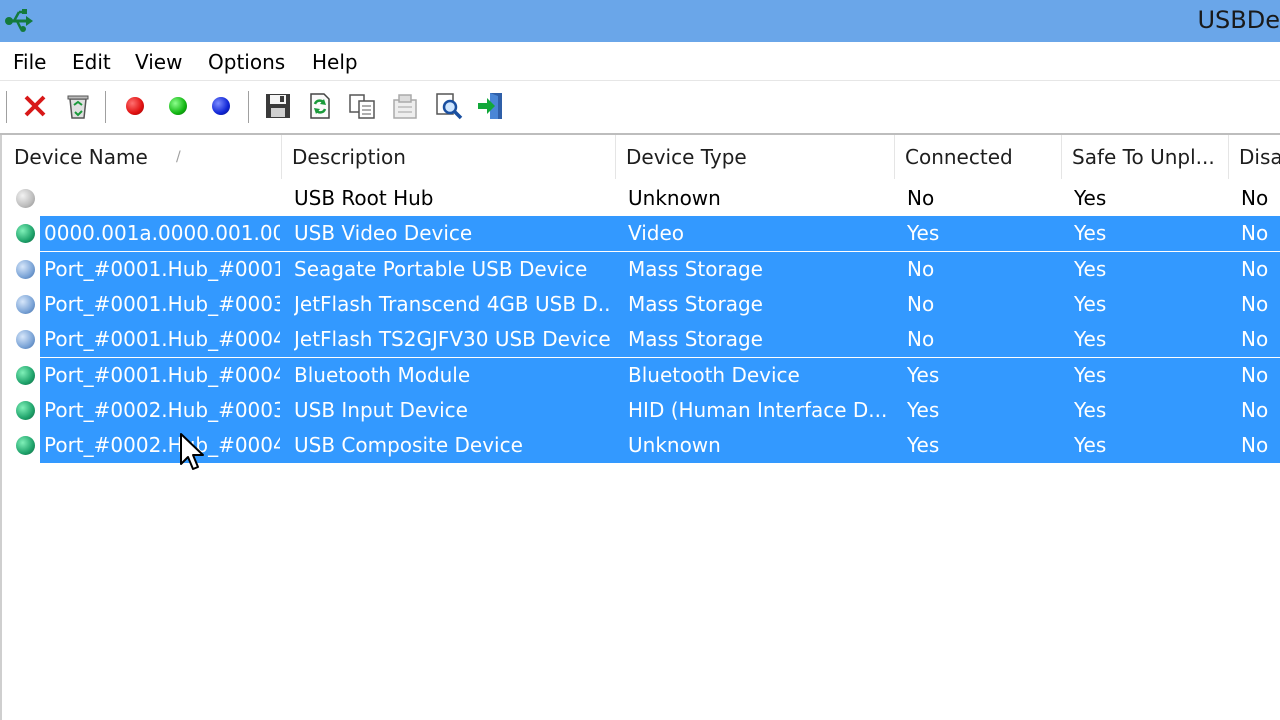 This screenshot has width=1280, height=720. Describe the element at coordinates (192, 451) in the screenshot. I see `mouse-cursor-icon` at that location.